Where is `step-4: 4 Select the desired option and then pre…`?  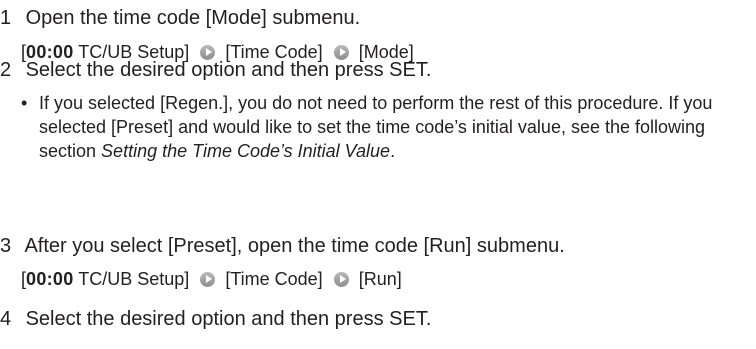
step-4: 4 Select the desired option and then pre… is located at coordinates (215, 319).